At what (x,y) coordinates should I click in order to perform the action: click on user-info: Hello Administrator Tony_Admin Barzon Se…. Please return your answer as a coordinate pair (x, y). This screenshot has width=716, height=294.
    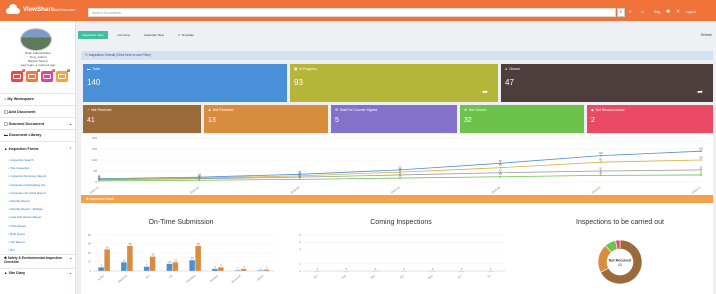
    Looking at the image, I should click on (38, 59).